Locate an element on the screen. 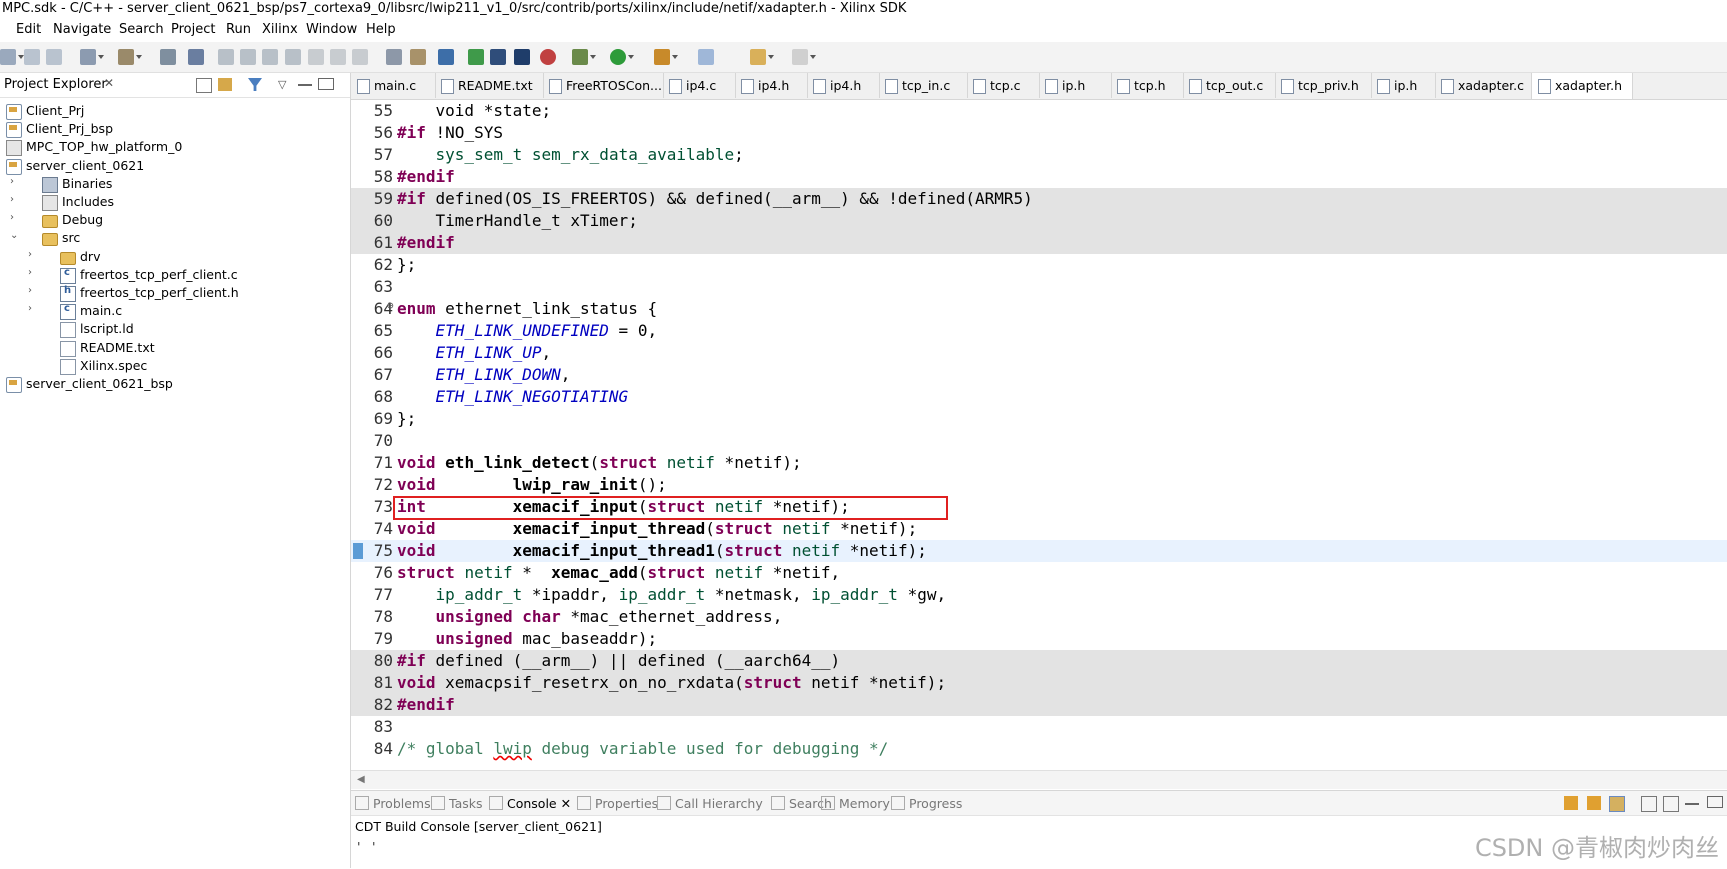 This screenshot has width=1727, height=869. minimize-icon is located at coordinates (305, 82).